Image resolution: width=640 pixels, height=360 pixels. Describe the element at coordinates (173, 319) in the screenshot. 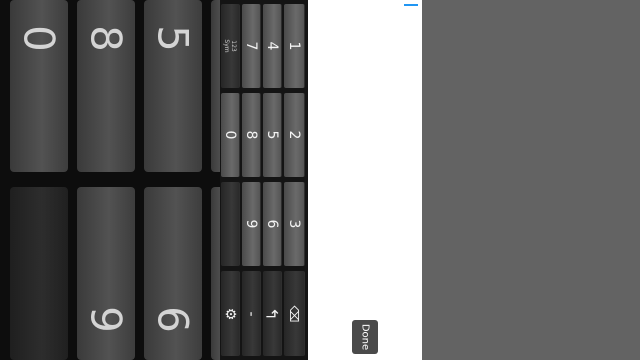

I see `magnified-key-6-label: 6` at that location.